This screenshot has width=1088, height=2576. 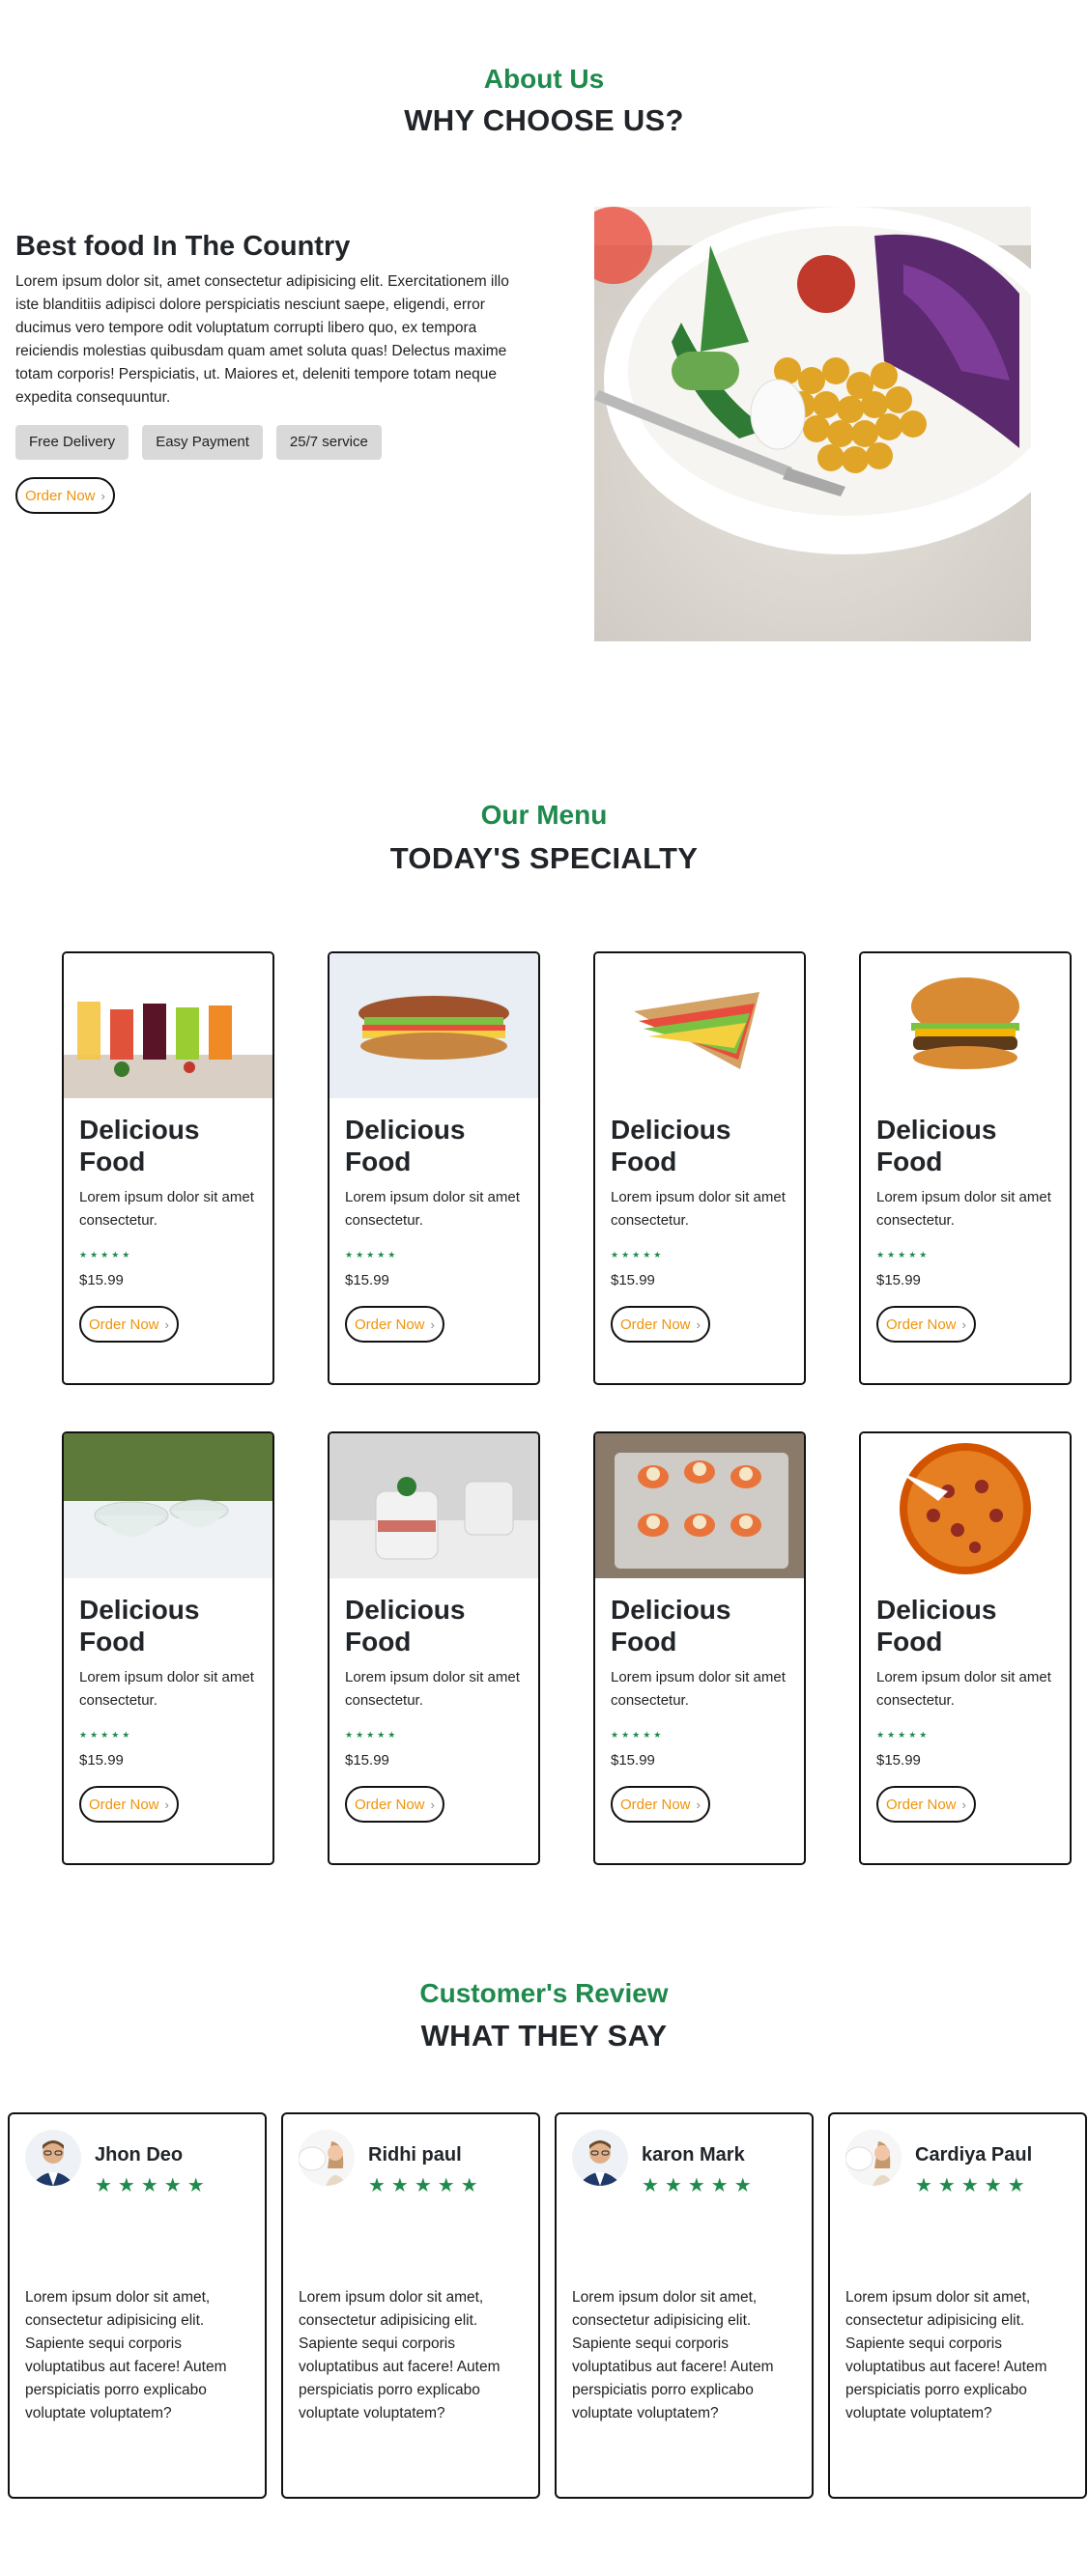 What do you see at coordinates (433, 1025) in the screenshot?
I see `sandwich-image` at bounding box center [433, 1025].